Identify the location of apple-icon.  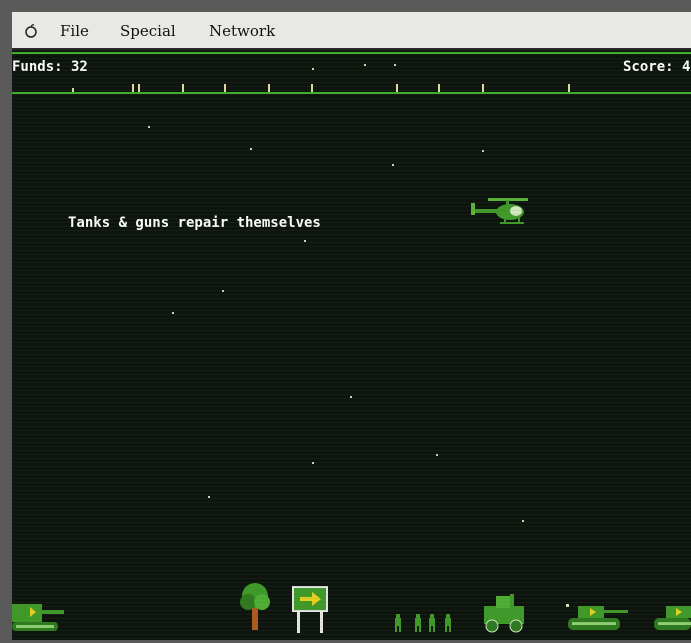
(31, 31).